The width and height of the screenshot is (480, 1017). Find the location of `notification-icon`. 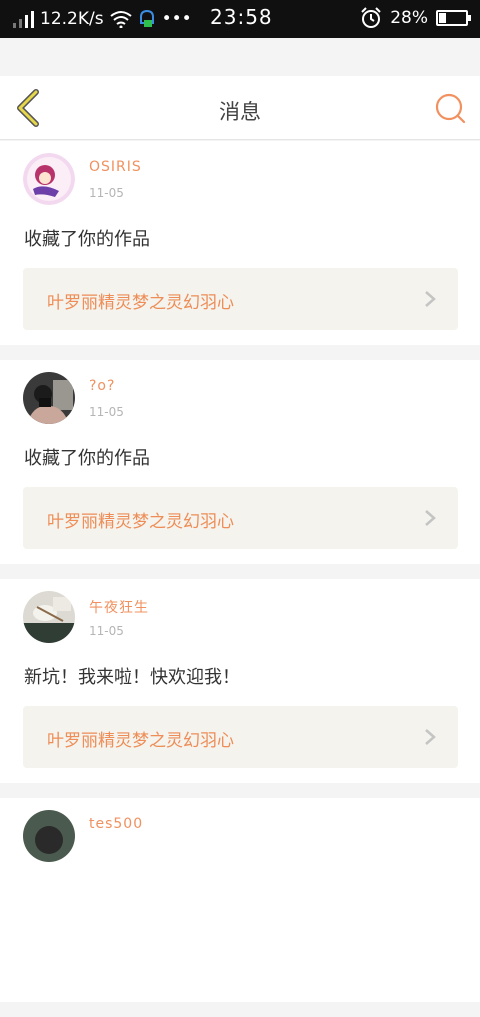

notification-icon is located at coordinates (146, 18).